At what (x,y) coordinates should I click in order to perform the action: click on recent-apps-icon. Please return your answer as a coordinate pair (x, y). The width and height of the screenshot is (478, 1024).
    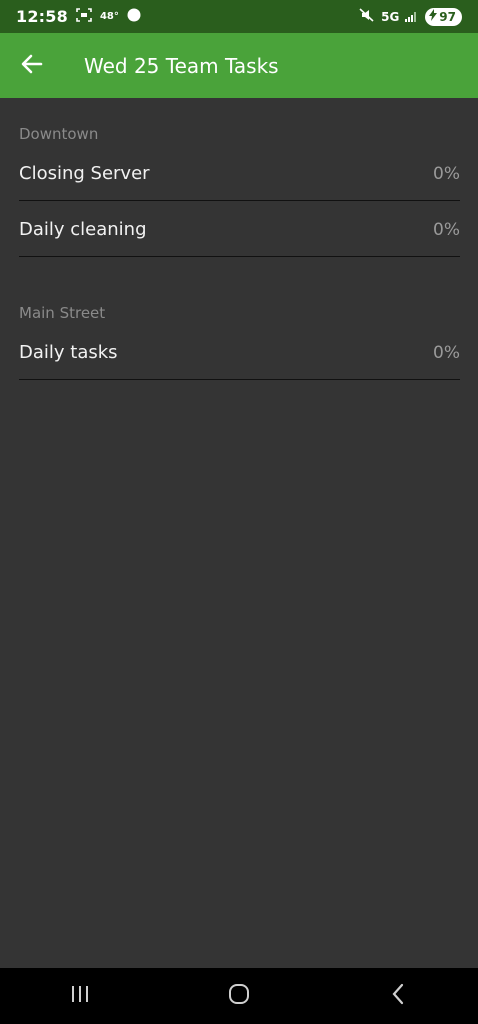
    Looking at the image, I should click on (80, 996).